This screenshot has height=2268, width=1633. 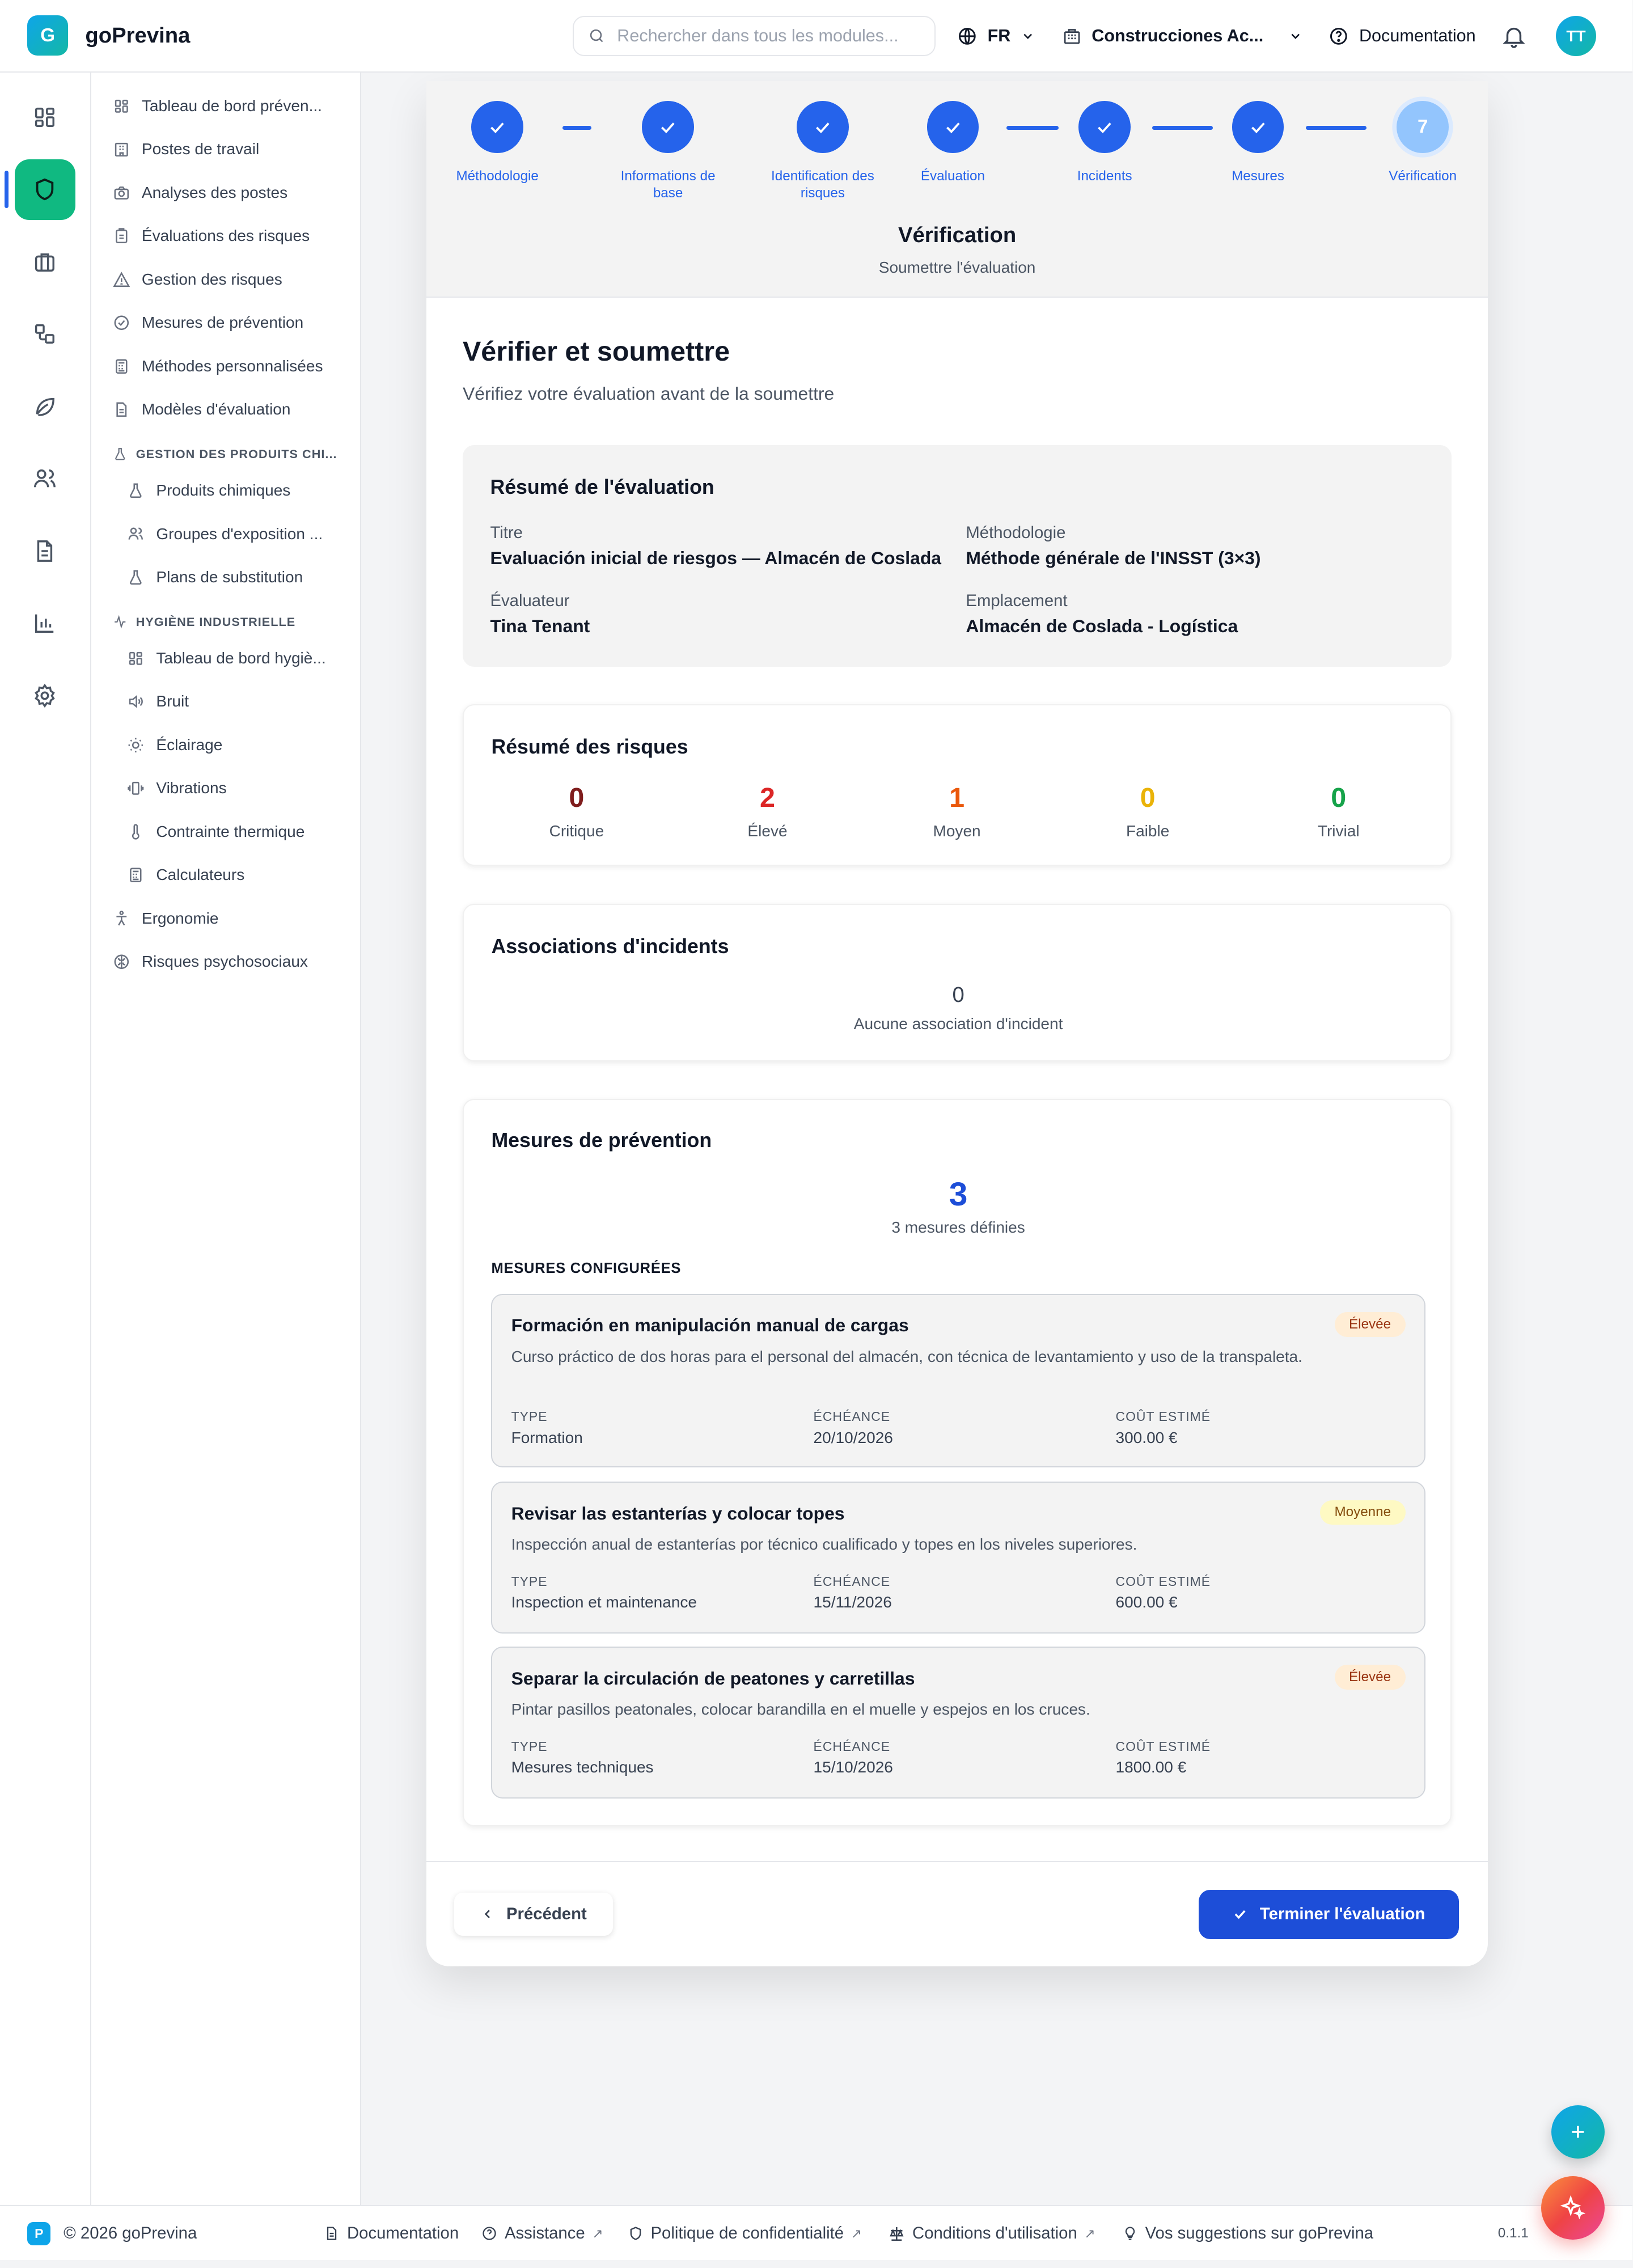 What do you see at coordinates (546, 1914) in the screenshot?
I see `previous-label: Précédent` at bounding box center [546, 1914].